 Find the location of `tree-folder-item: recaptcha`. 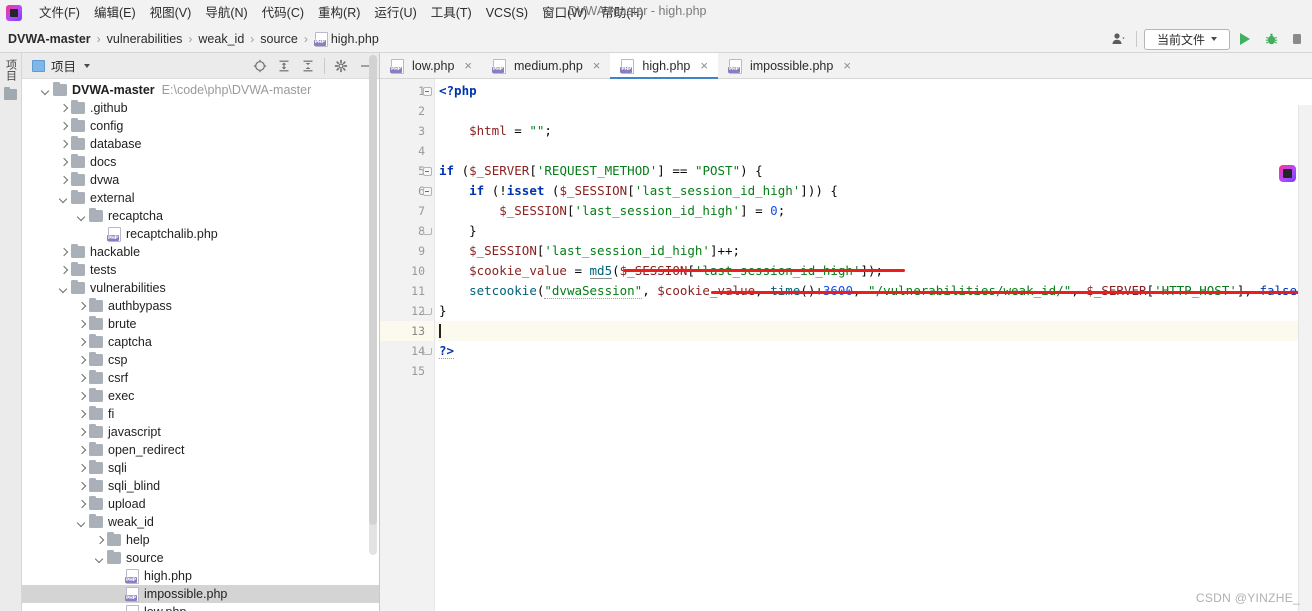

tree-folder-item: recaptcha is located at coordinates (200, 216).